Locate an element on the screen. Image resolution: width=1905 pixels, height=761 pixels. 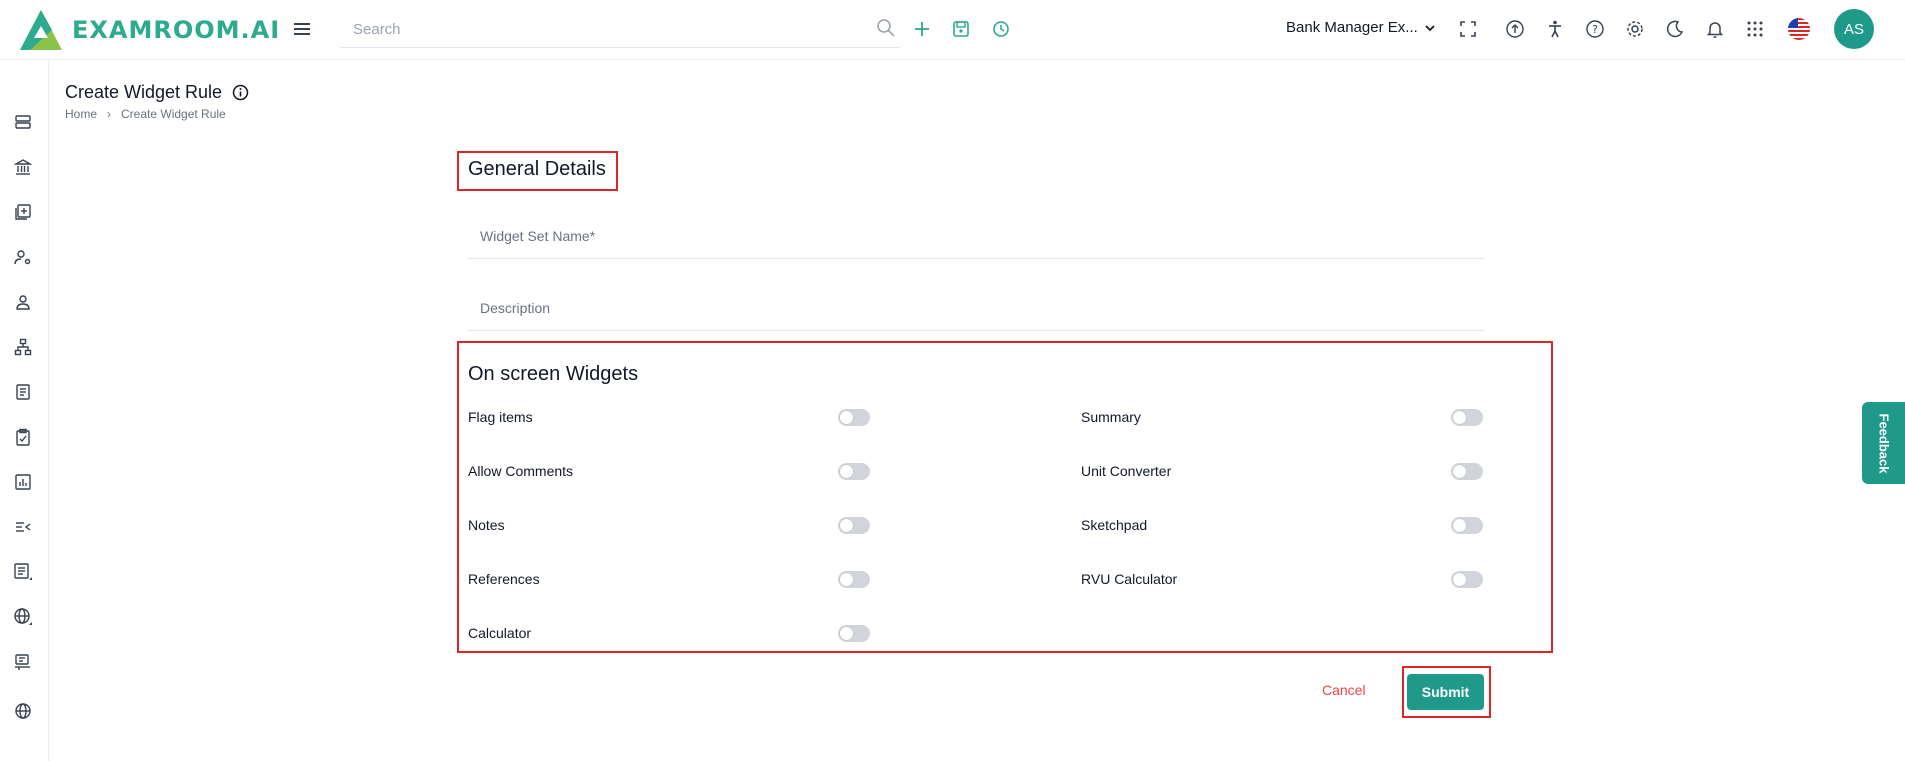
logo: EXAMROOM.AI is located at coordinates (149, 30).